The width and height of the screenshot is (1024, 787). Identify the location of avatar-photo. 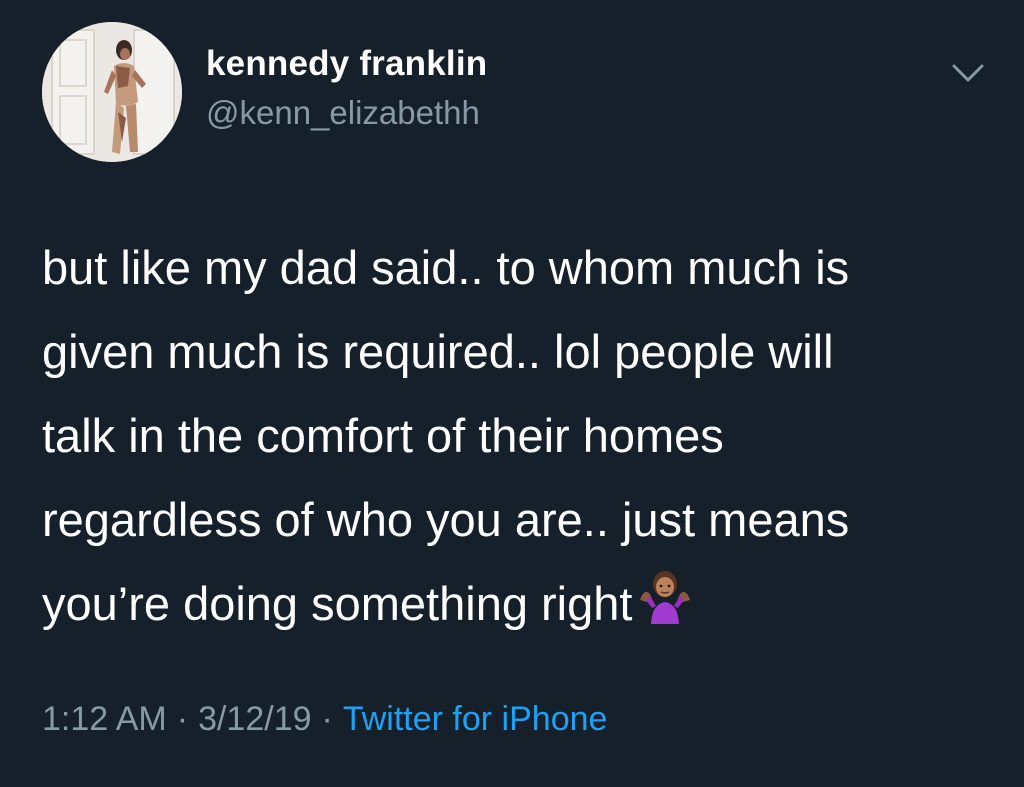
(112, 92).